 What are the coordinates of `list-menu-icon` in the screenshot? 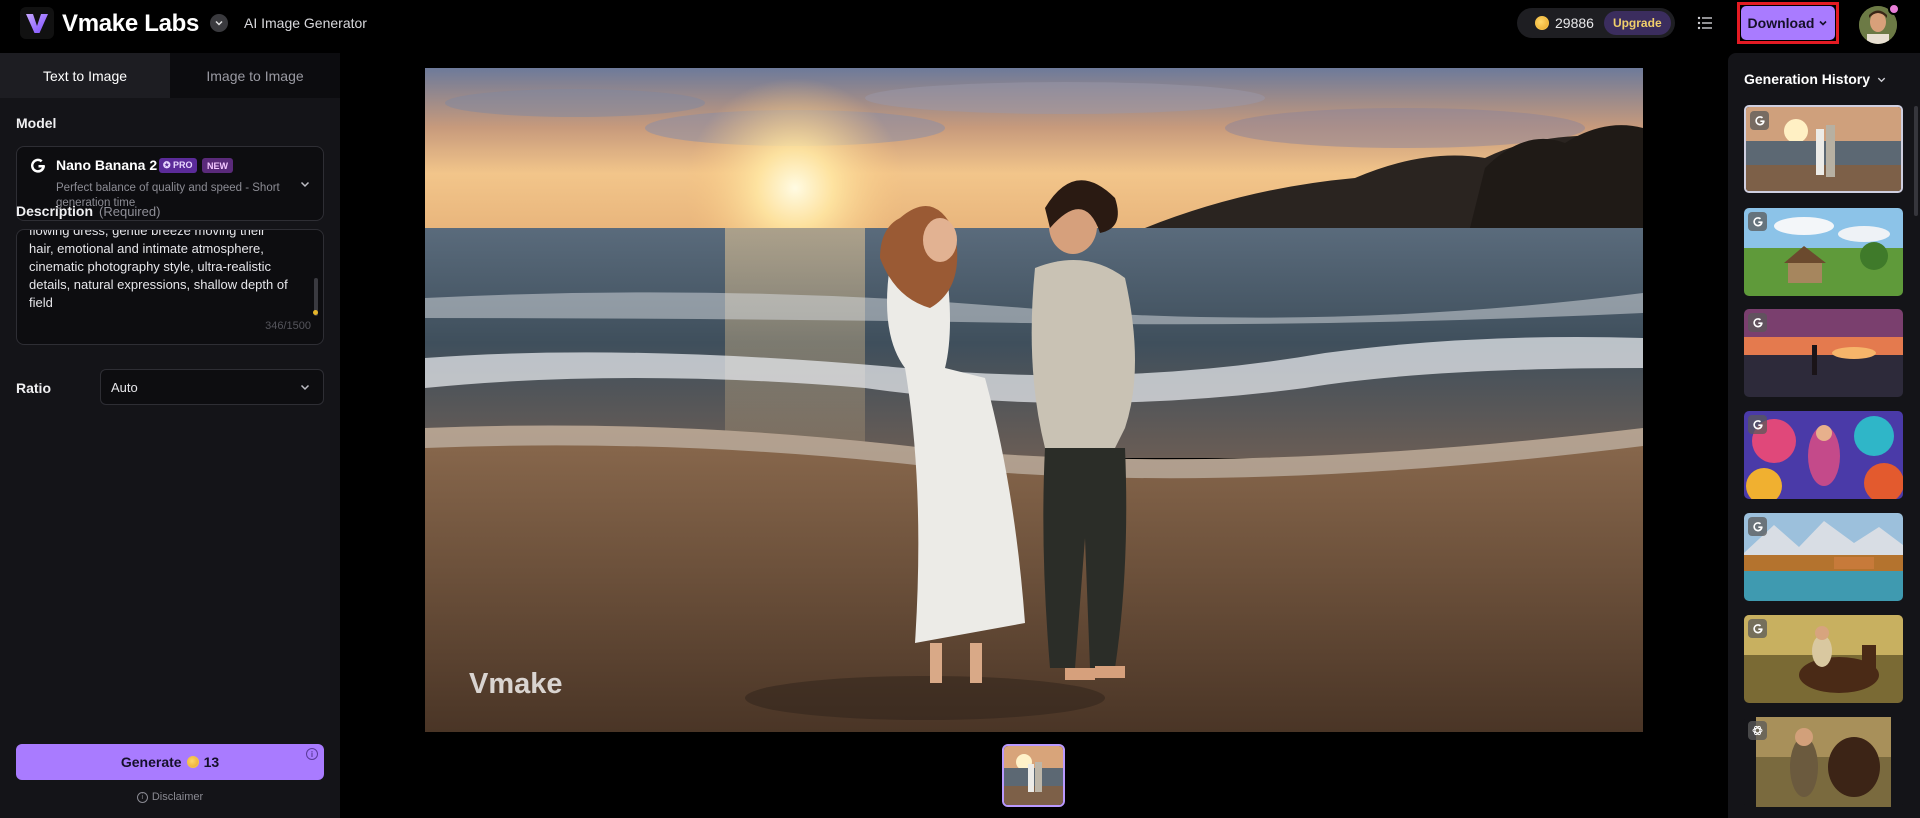 It's located at (1705, 23).